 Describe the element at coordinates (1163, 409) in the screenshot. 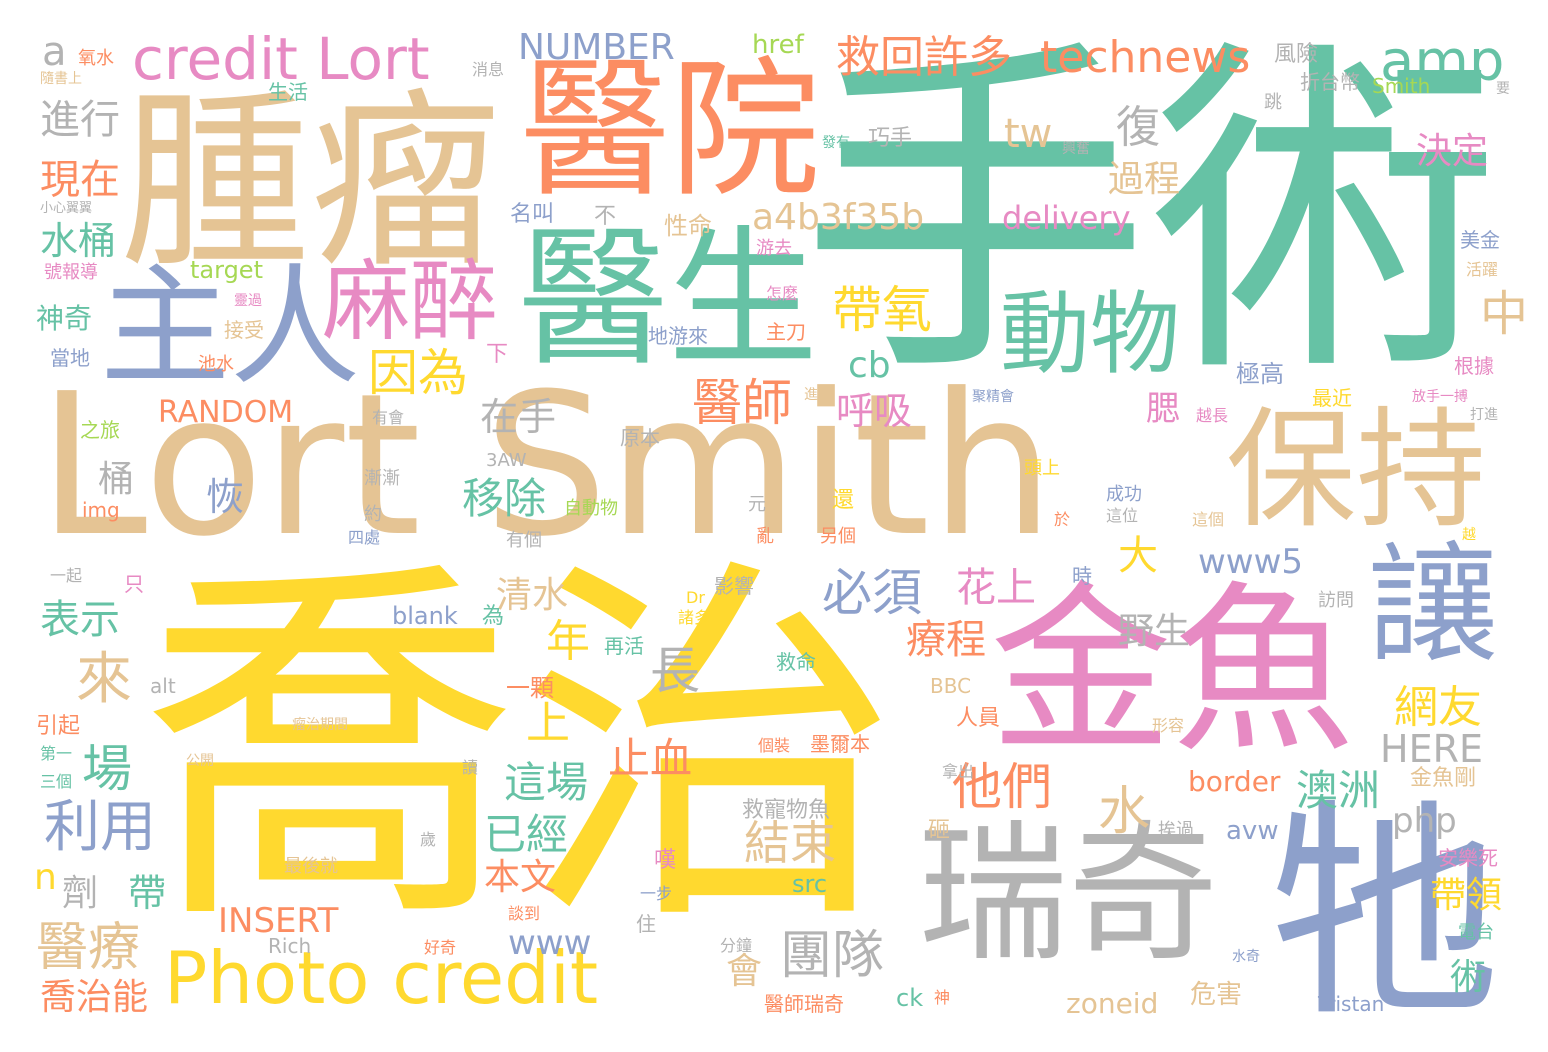

I see `word-gill: 腮` at that location.